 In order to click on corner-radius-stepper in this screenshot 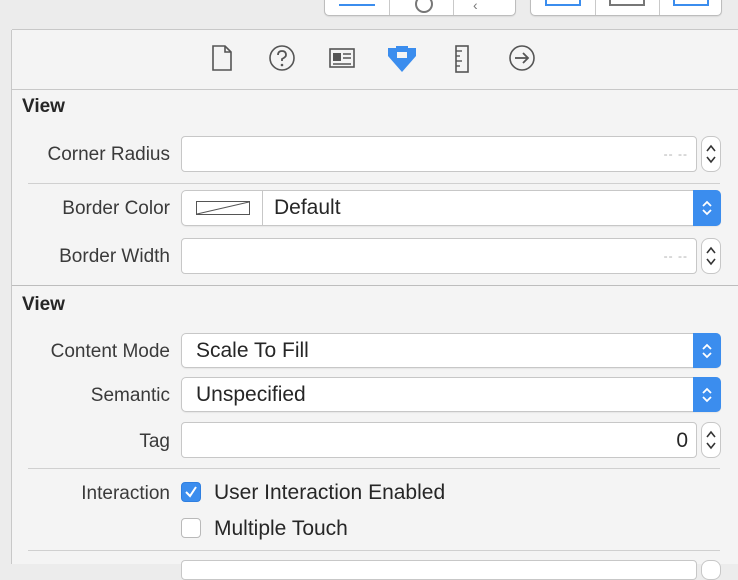, I will do `click(711, 154)`.